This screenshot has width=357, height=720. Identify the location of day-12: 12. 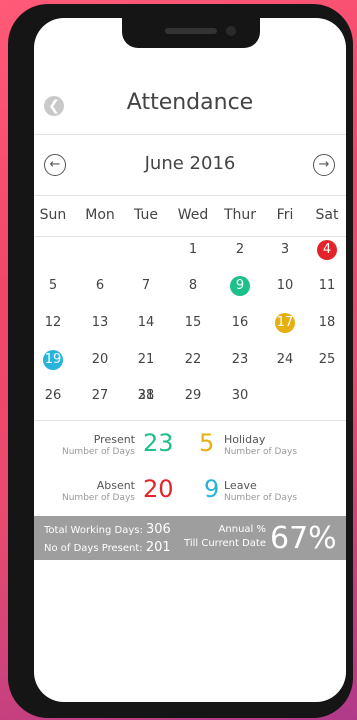
(54, 323).